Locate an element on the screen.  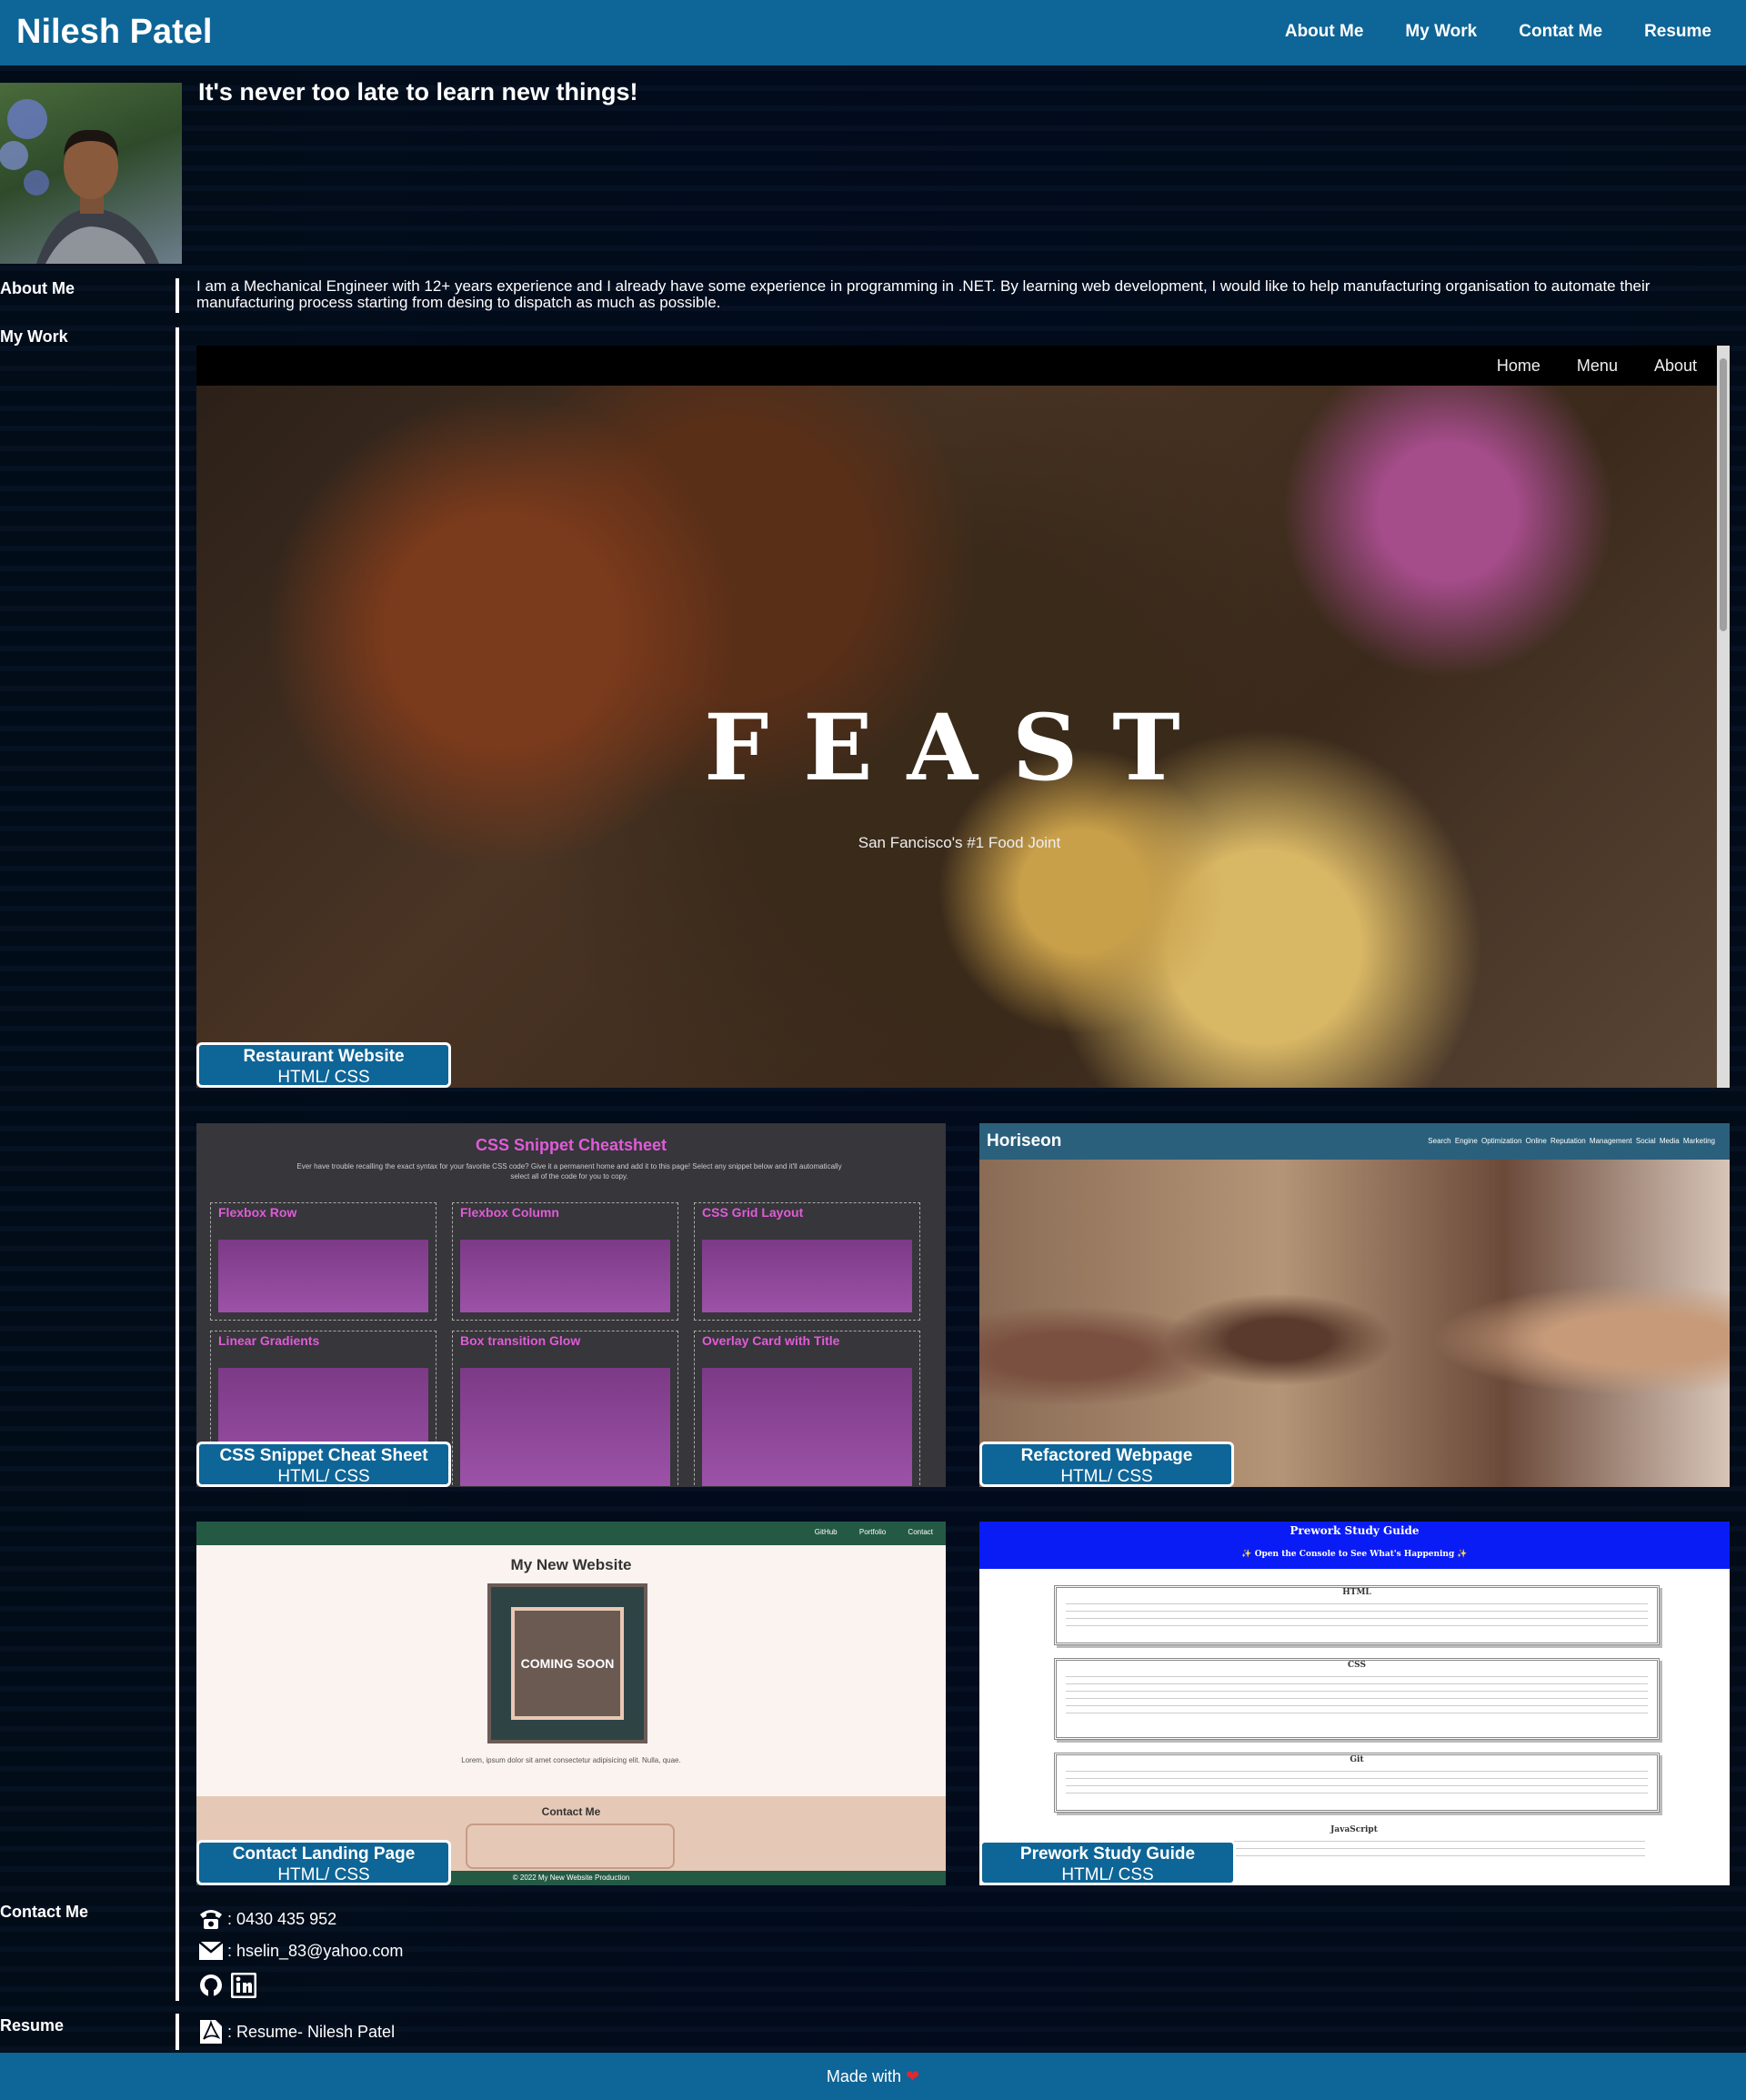
feast-nav-home: Home is located at coordinates (1518, 365).